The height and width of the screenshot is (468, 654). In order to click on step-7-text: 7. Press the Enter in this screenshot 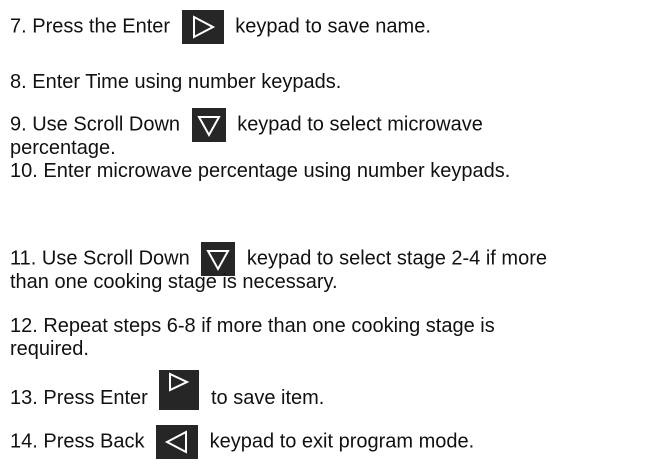, I will do `click(90, 26)`.